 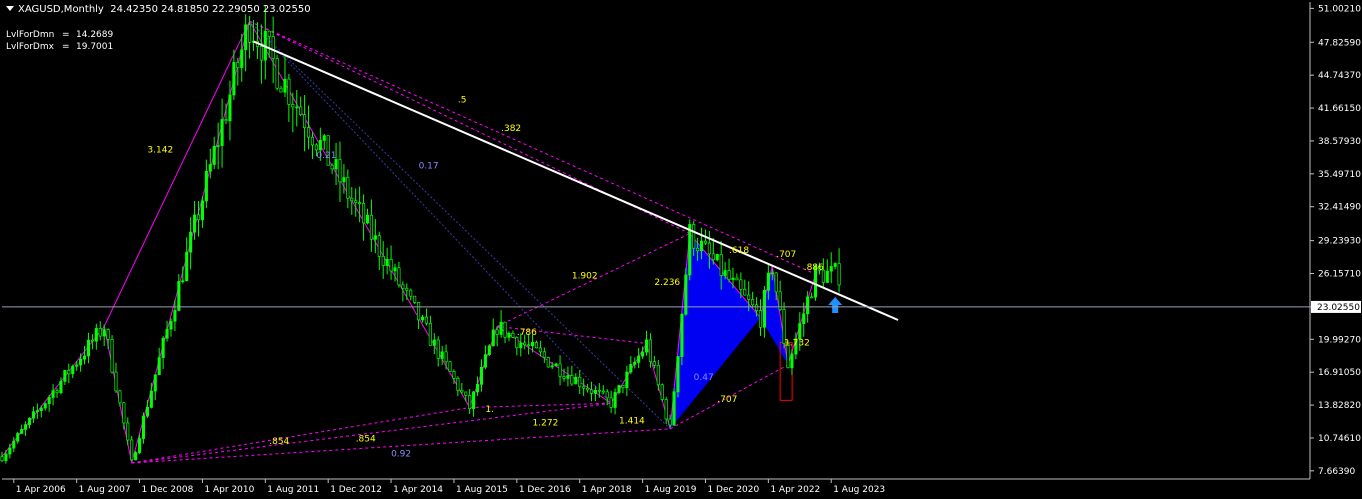 I want to click on time-tick-label: 1 Aug 2023, so click(x=859, y=490).